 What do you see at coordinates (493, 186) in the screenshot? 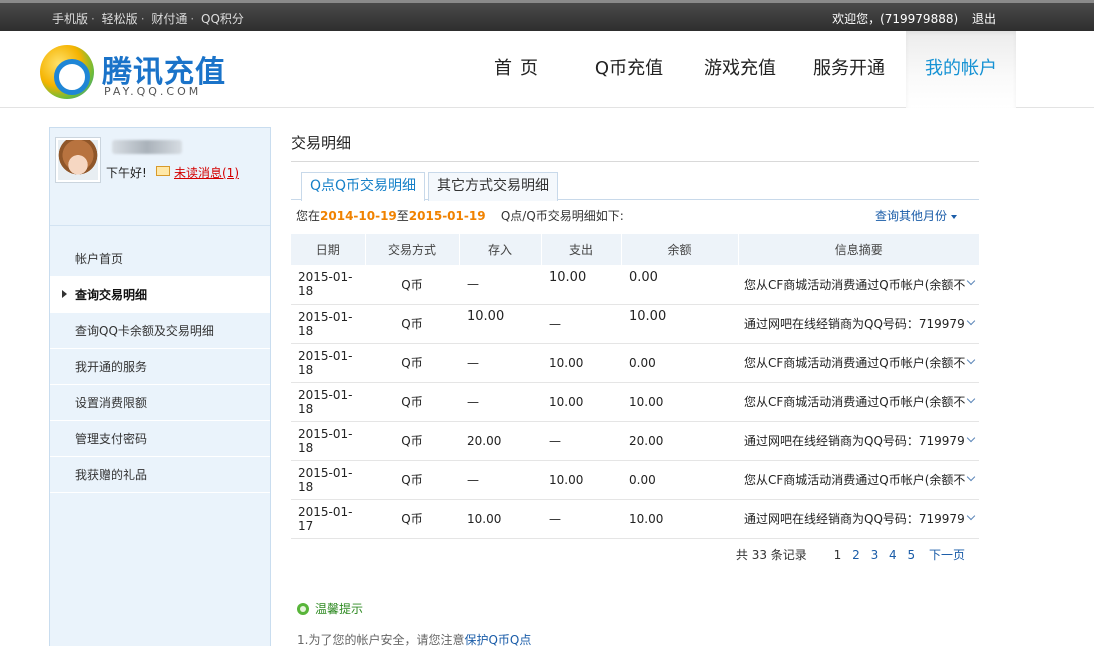
I see `tab-other-methods: 其它方式交易明细` at bounding box center [493, 186].